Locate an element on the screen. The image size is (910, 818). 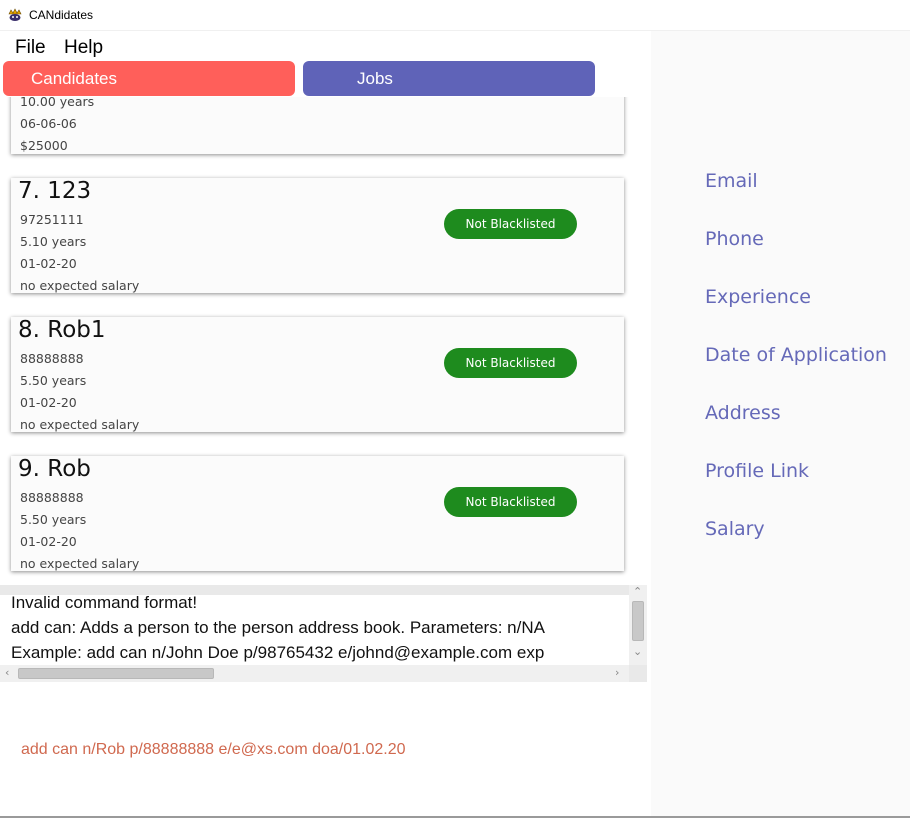
window-title: CANdidates is located at coordinates (61, 15).